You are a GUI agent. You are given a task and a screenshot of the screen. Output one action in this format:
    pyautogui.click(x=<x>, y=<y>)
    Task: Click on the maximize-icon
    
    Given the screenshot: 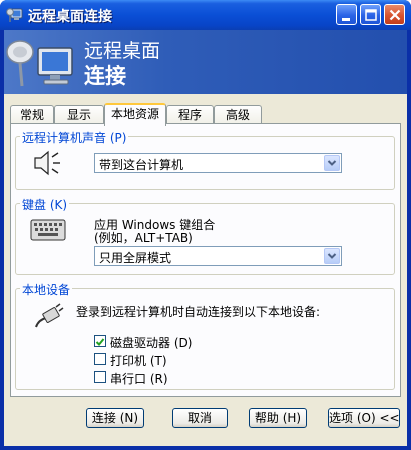 What is the action you would take?
    pyautogui.click(x=371, y=15)
    